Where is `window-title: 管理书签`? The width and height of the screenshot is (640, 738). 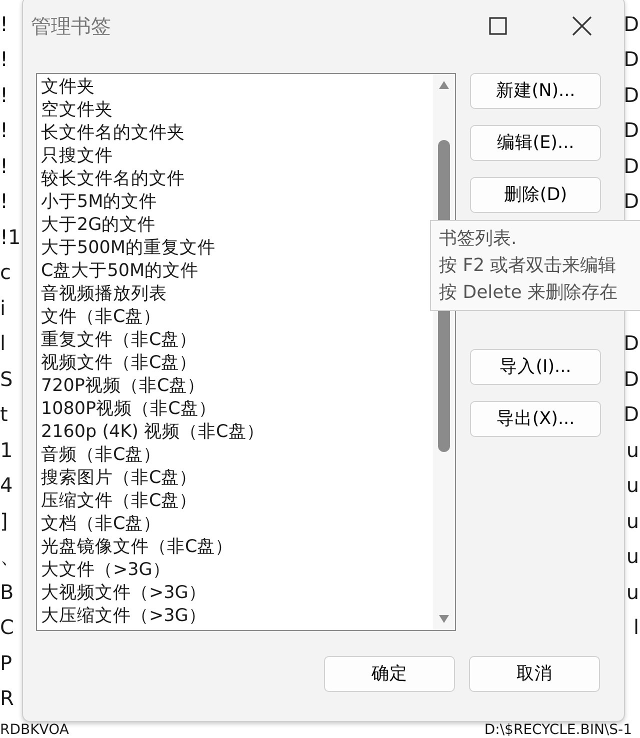
window-title: 管理书签 is located at coordinates (71, 26).